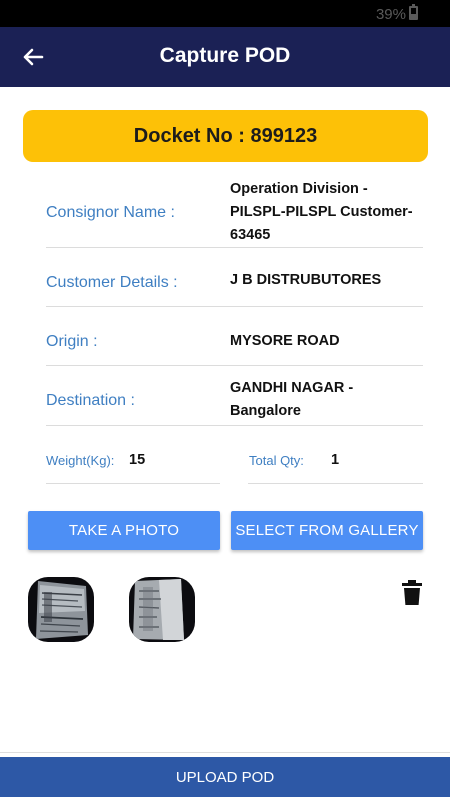 This screenshot has height=800, width=450. Describe the element at coordinates (327, 530) in the screenshot. I see `select-from-gallery-button: SELECT FROM GALLERY` at that location.